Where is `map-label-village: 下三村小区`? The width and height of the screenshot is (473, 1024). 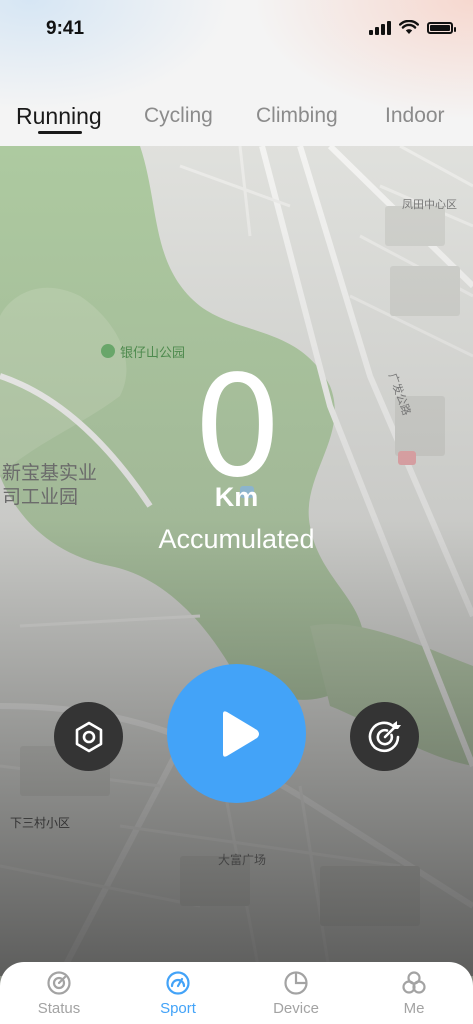 map-label-village: 下三村小区 is located at coordinates (40, 823).